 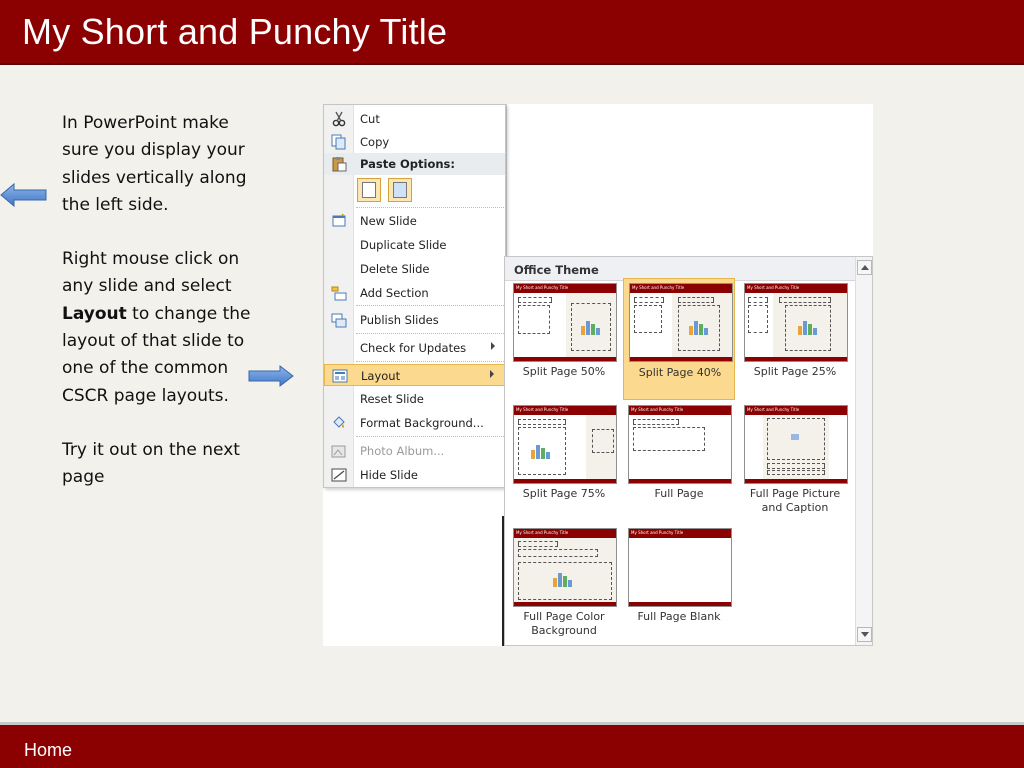 I want to click on layout-caption: Split Page 75%, so click(x=564, y=493).